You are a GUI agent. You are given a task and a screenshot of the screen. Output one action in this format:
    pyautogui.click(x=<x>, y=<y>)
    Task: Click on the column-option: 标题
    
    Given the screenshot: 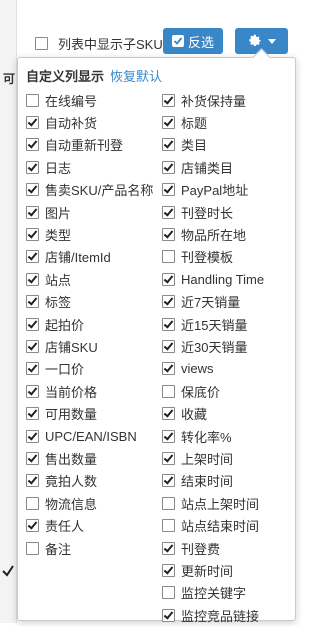 What is the action you would take?
    pyautogui.click(x=227, y=122)
    